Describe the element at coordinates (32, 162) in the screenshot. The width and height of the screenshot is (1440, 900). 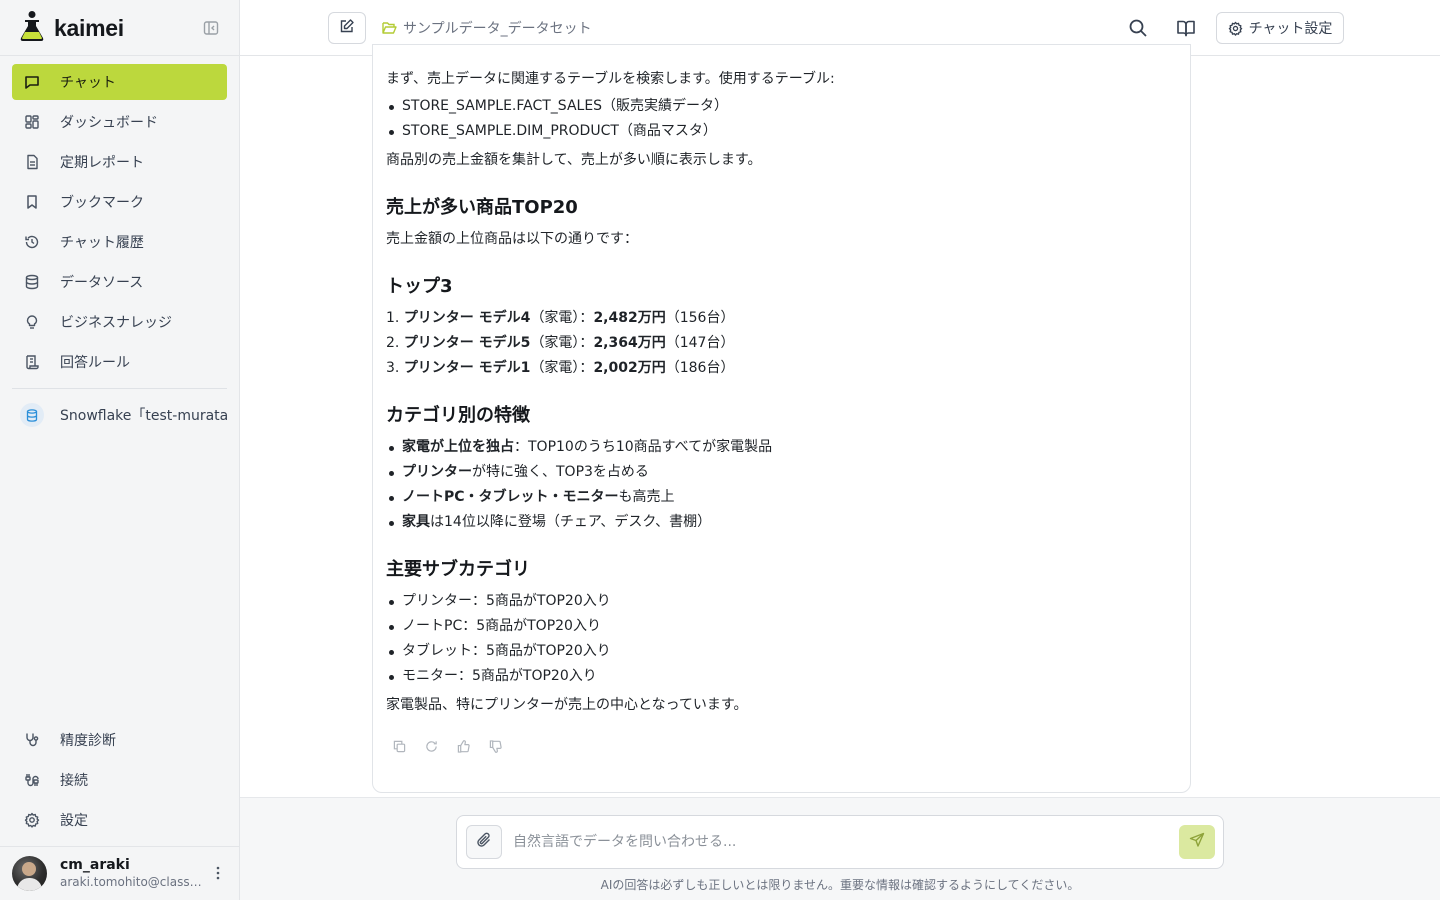
I see `report-icon` at that location.